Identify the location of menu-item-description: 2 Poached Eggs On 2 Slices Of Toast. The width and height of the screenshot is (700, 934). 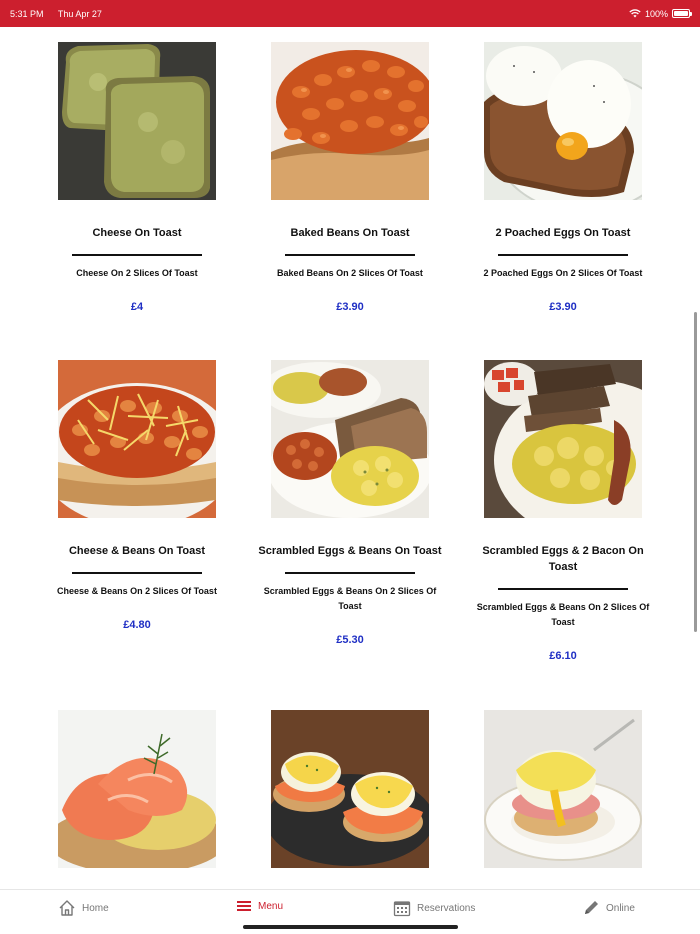
(563, 273).